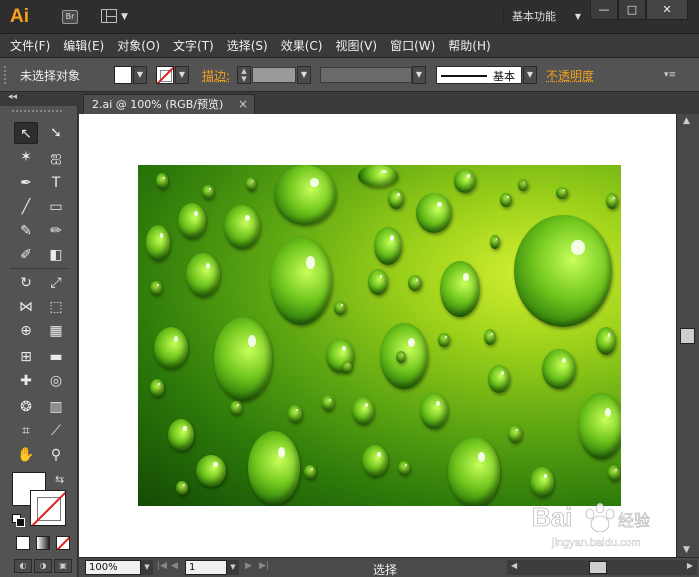 The width and height of the screenshot is (699, 577). Describe the element at coordinates (193, 45) in the screenshot. I see `menu-type: 文字(T)` at that location.